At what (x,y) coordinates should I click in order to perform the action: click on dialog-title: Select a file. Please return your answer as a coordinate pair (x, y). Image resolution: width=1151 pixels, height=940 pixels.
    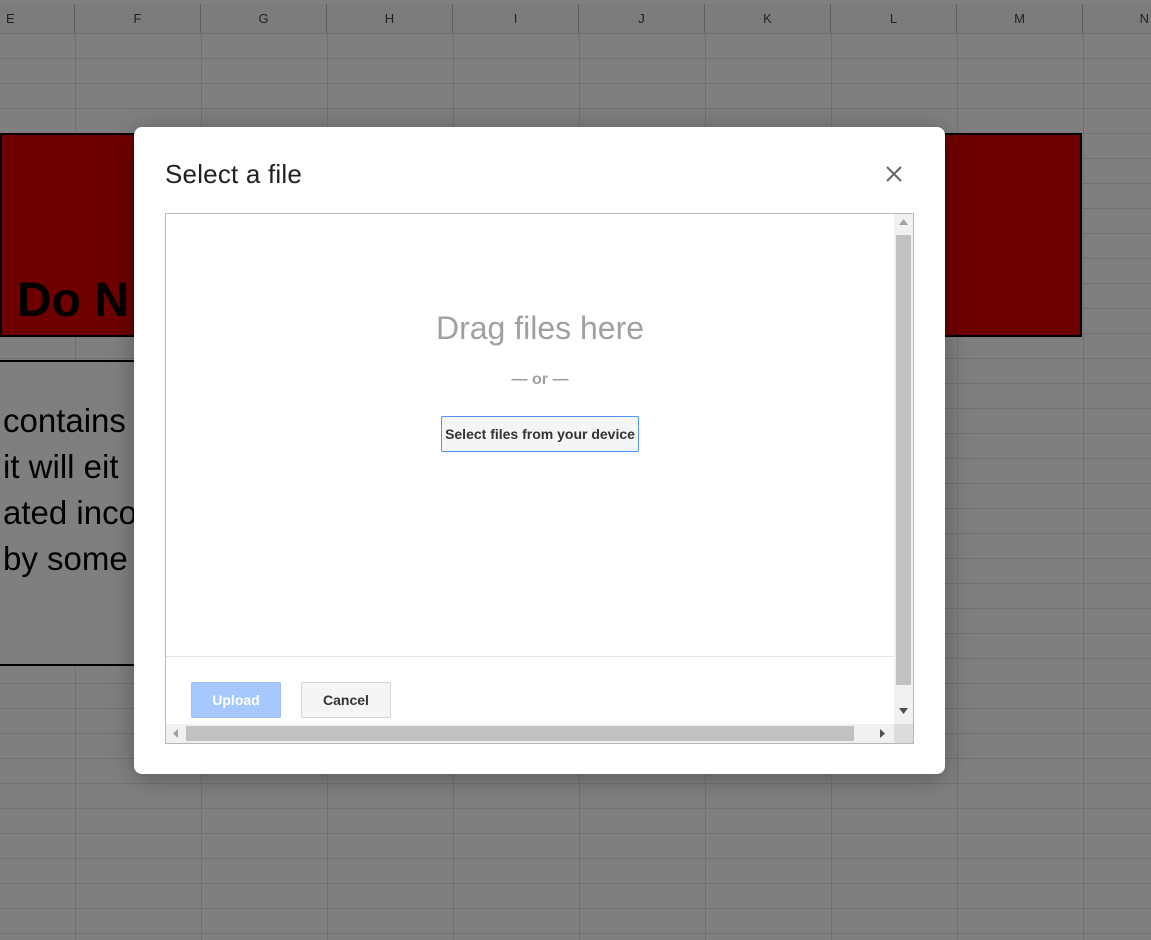
    Looking at the image, I should click on (234, 174).